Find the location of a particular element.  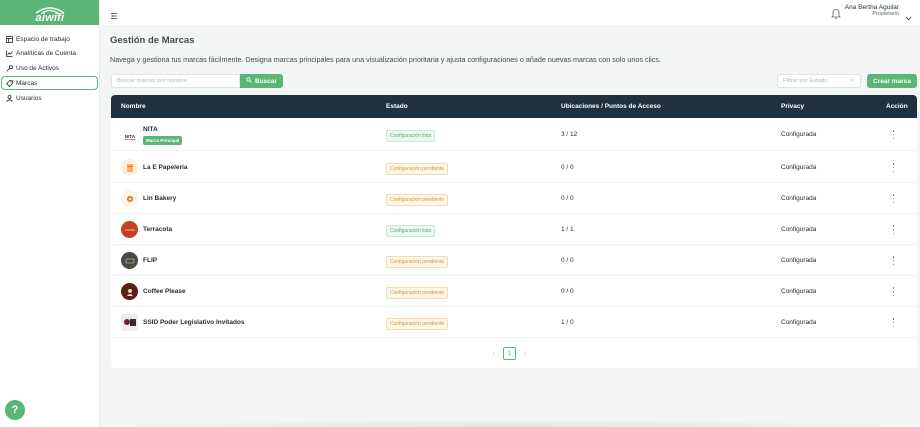

sidebar-item-brands: Marcas is located at coordinates (49, 83).